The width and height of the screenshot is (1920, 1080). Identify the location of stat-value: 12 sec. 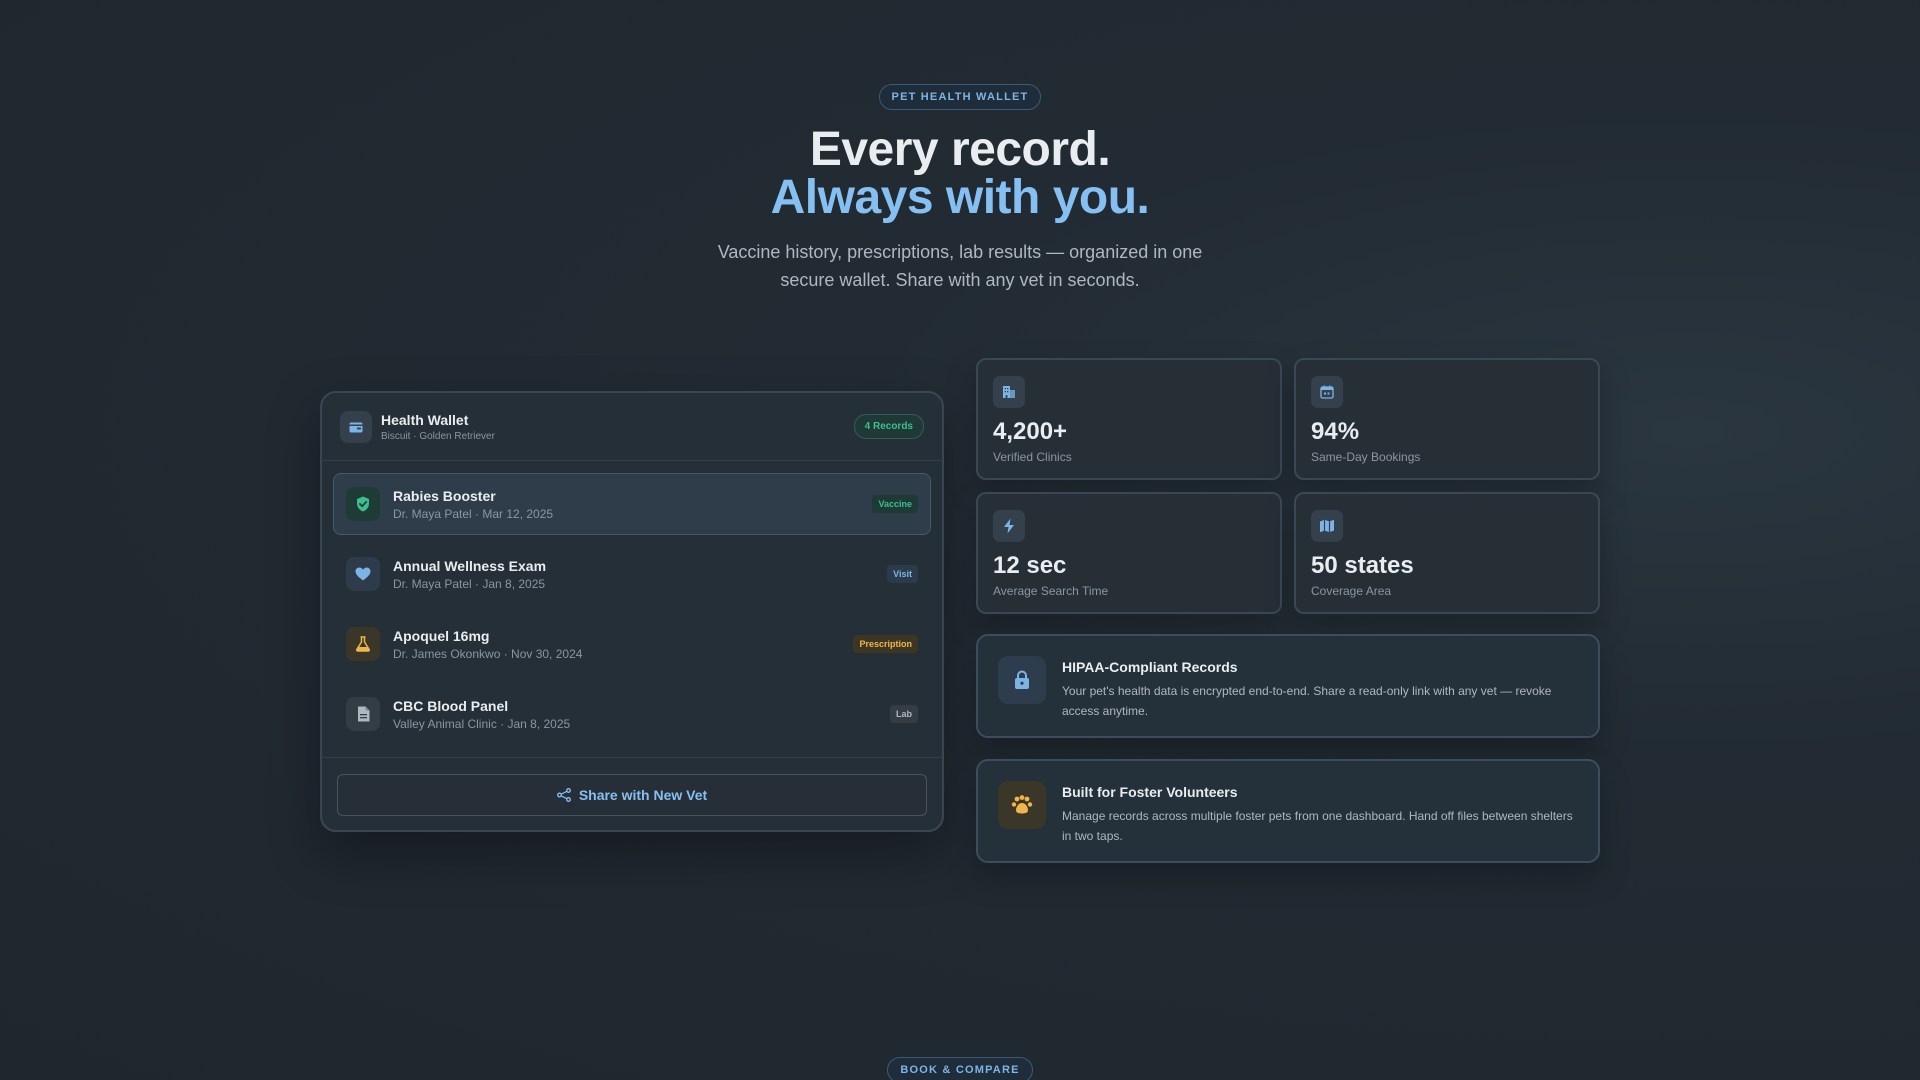
(1030, 565).